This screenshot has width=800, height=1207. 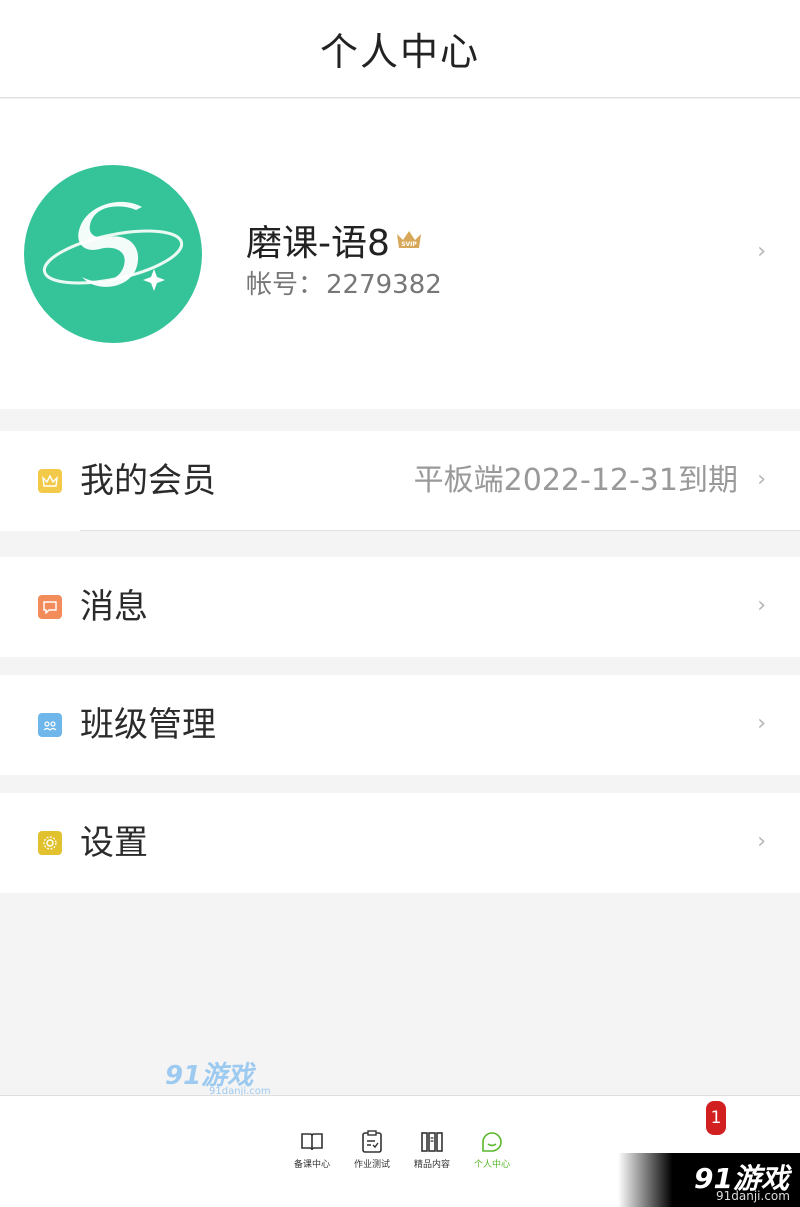 What do you see at coordinates (399, 52) in the screenshot?
I see `page-title: 个人中心` at bounding box center [399, 52].